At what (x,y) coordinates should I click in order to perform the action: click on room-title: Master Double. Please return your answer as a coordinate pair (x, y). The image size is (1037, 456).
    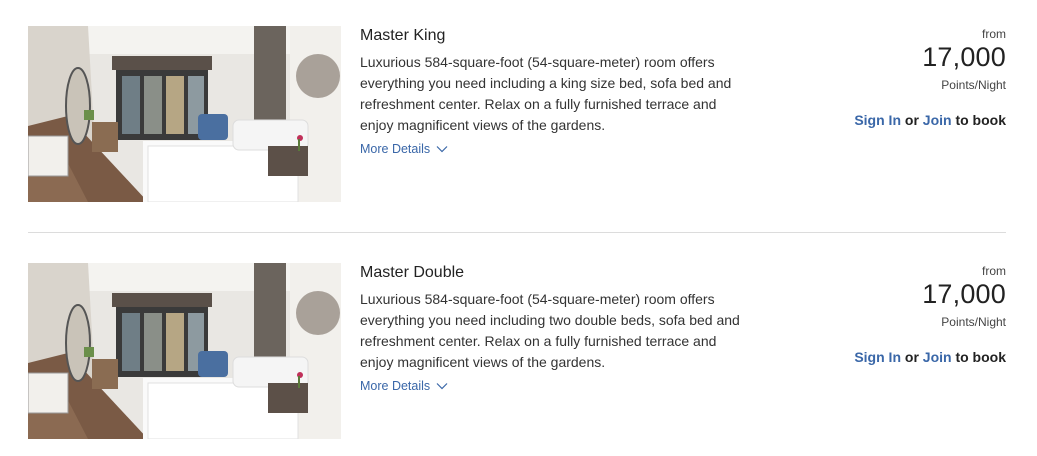
    Looking at the image, I should click on (412, 272).